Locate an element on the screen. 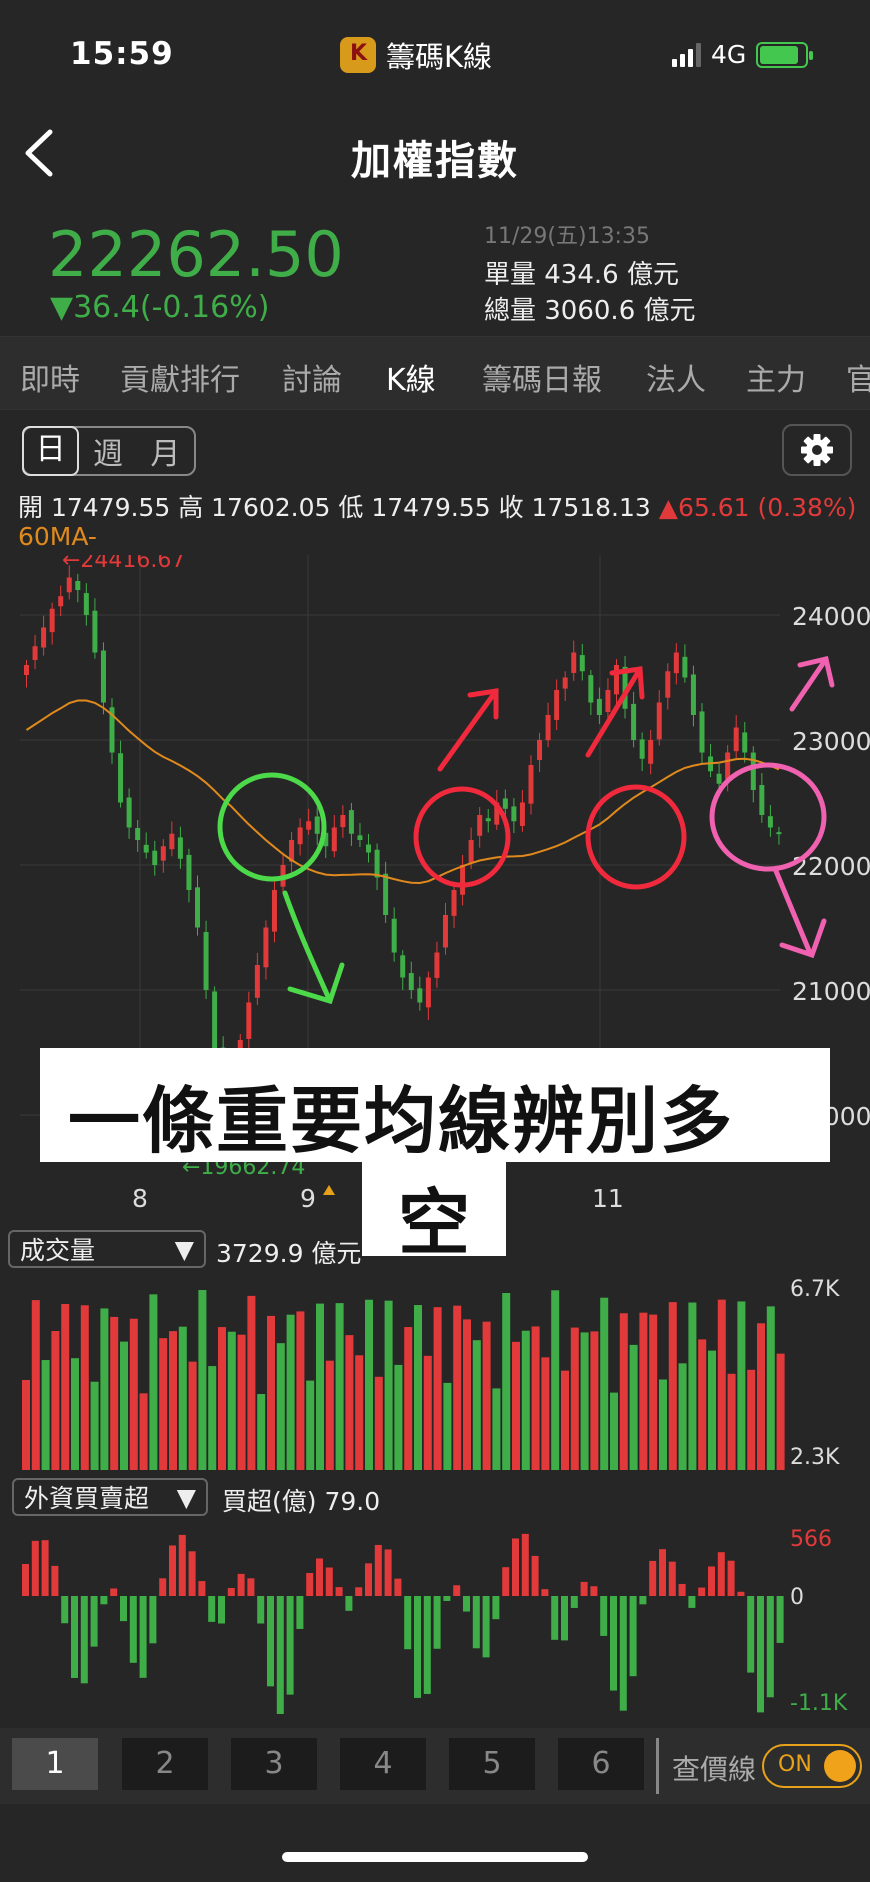  x-tick-label: 11 is located at coordinates (608, 1198).